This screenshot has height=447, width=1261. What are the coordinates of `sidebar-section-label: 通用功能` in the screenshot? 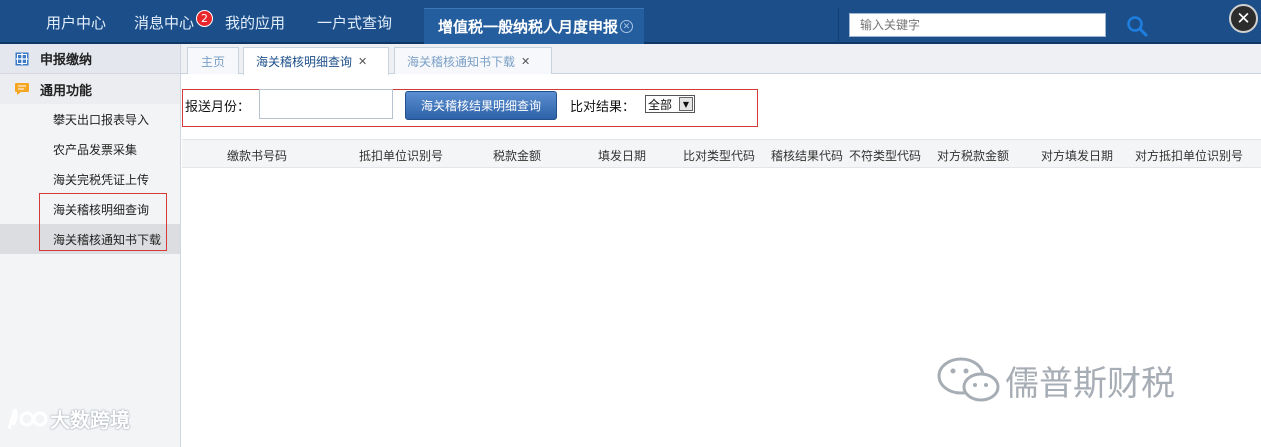 It's located at (66, 91).